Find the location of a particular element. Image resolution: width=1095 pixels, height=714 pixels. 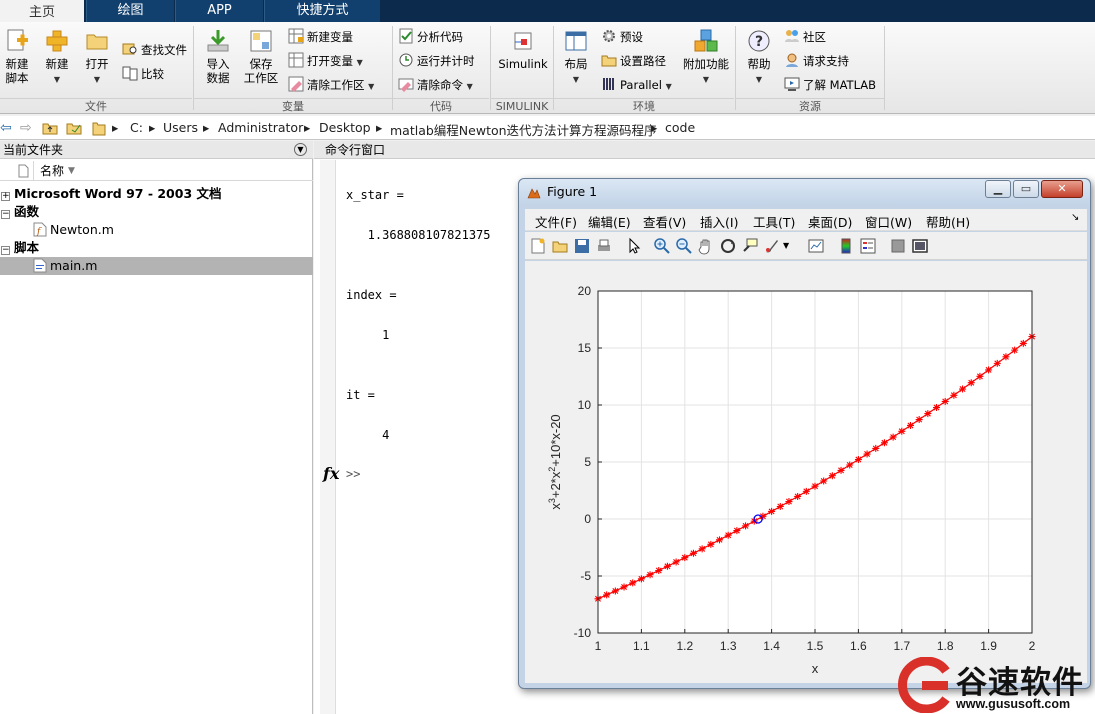

find-files-button: 查找文件 is located at coordinates (154, 50).